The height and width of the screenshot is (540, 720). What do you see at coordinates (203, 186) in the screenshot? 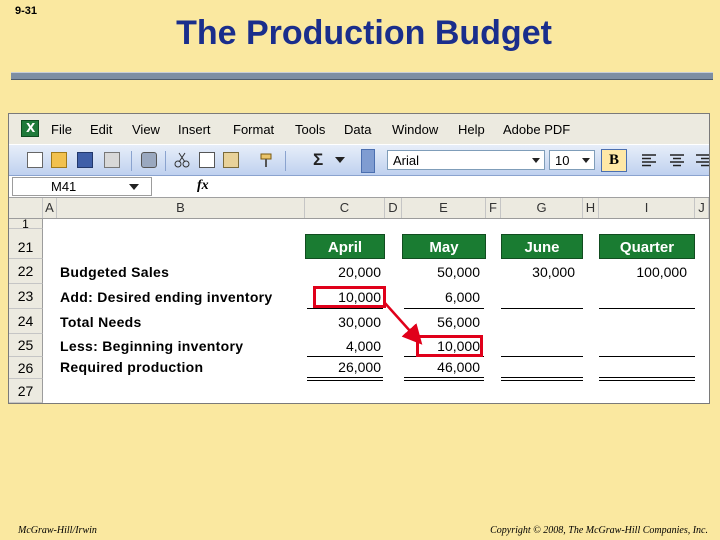
I see `insert-function-icon: fx` at bounding box center [203, 186].